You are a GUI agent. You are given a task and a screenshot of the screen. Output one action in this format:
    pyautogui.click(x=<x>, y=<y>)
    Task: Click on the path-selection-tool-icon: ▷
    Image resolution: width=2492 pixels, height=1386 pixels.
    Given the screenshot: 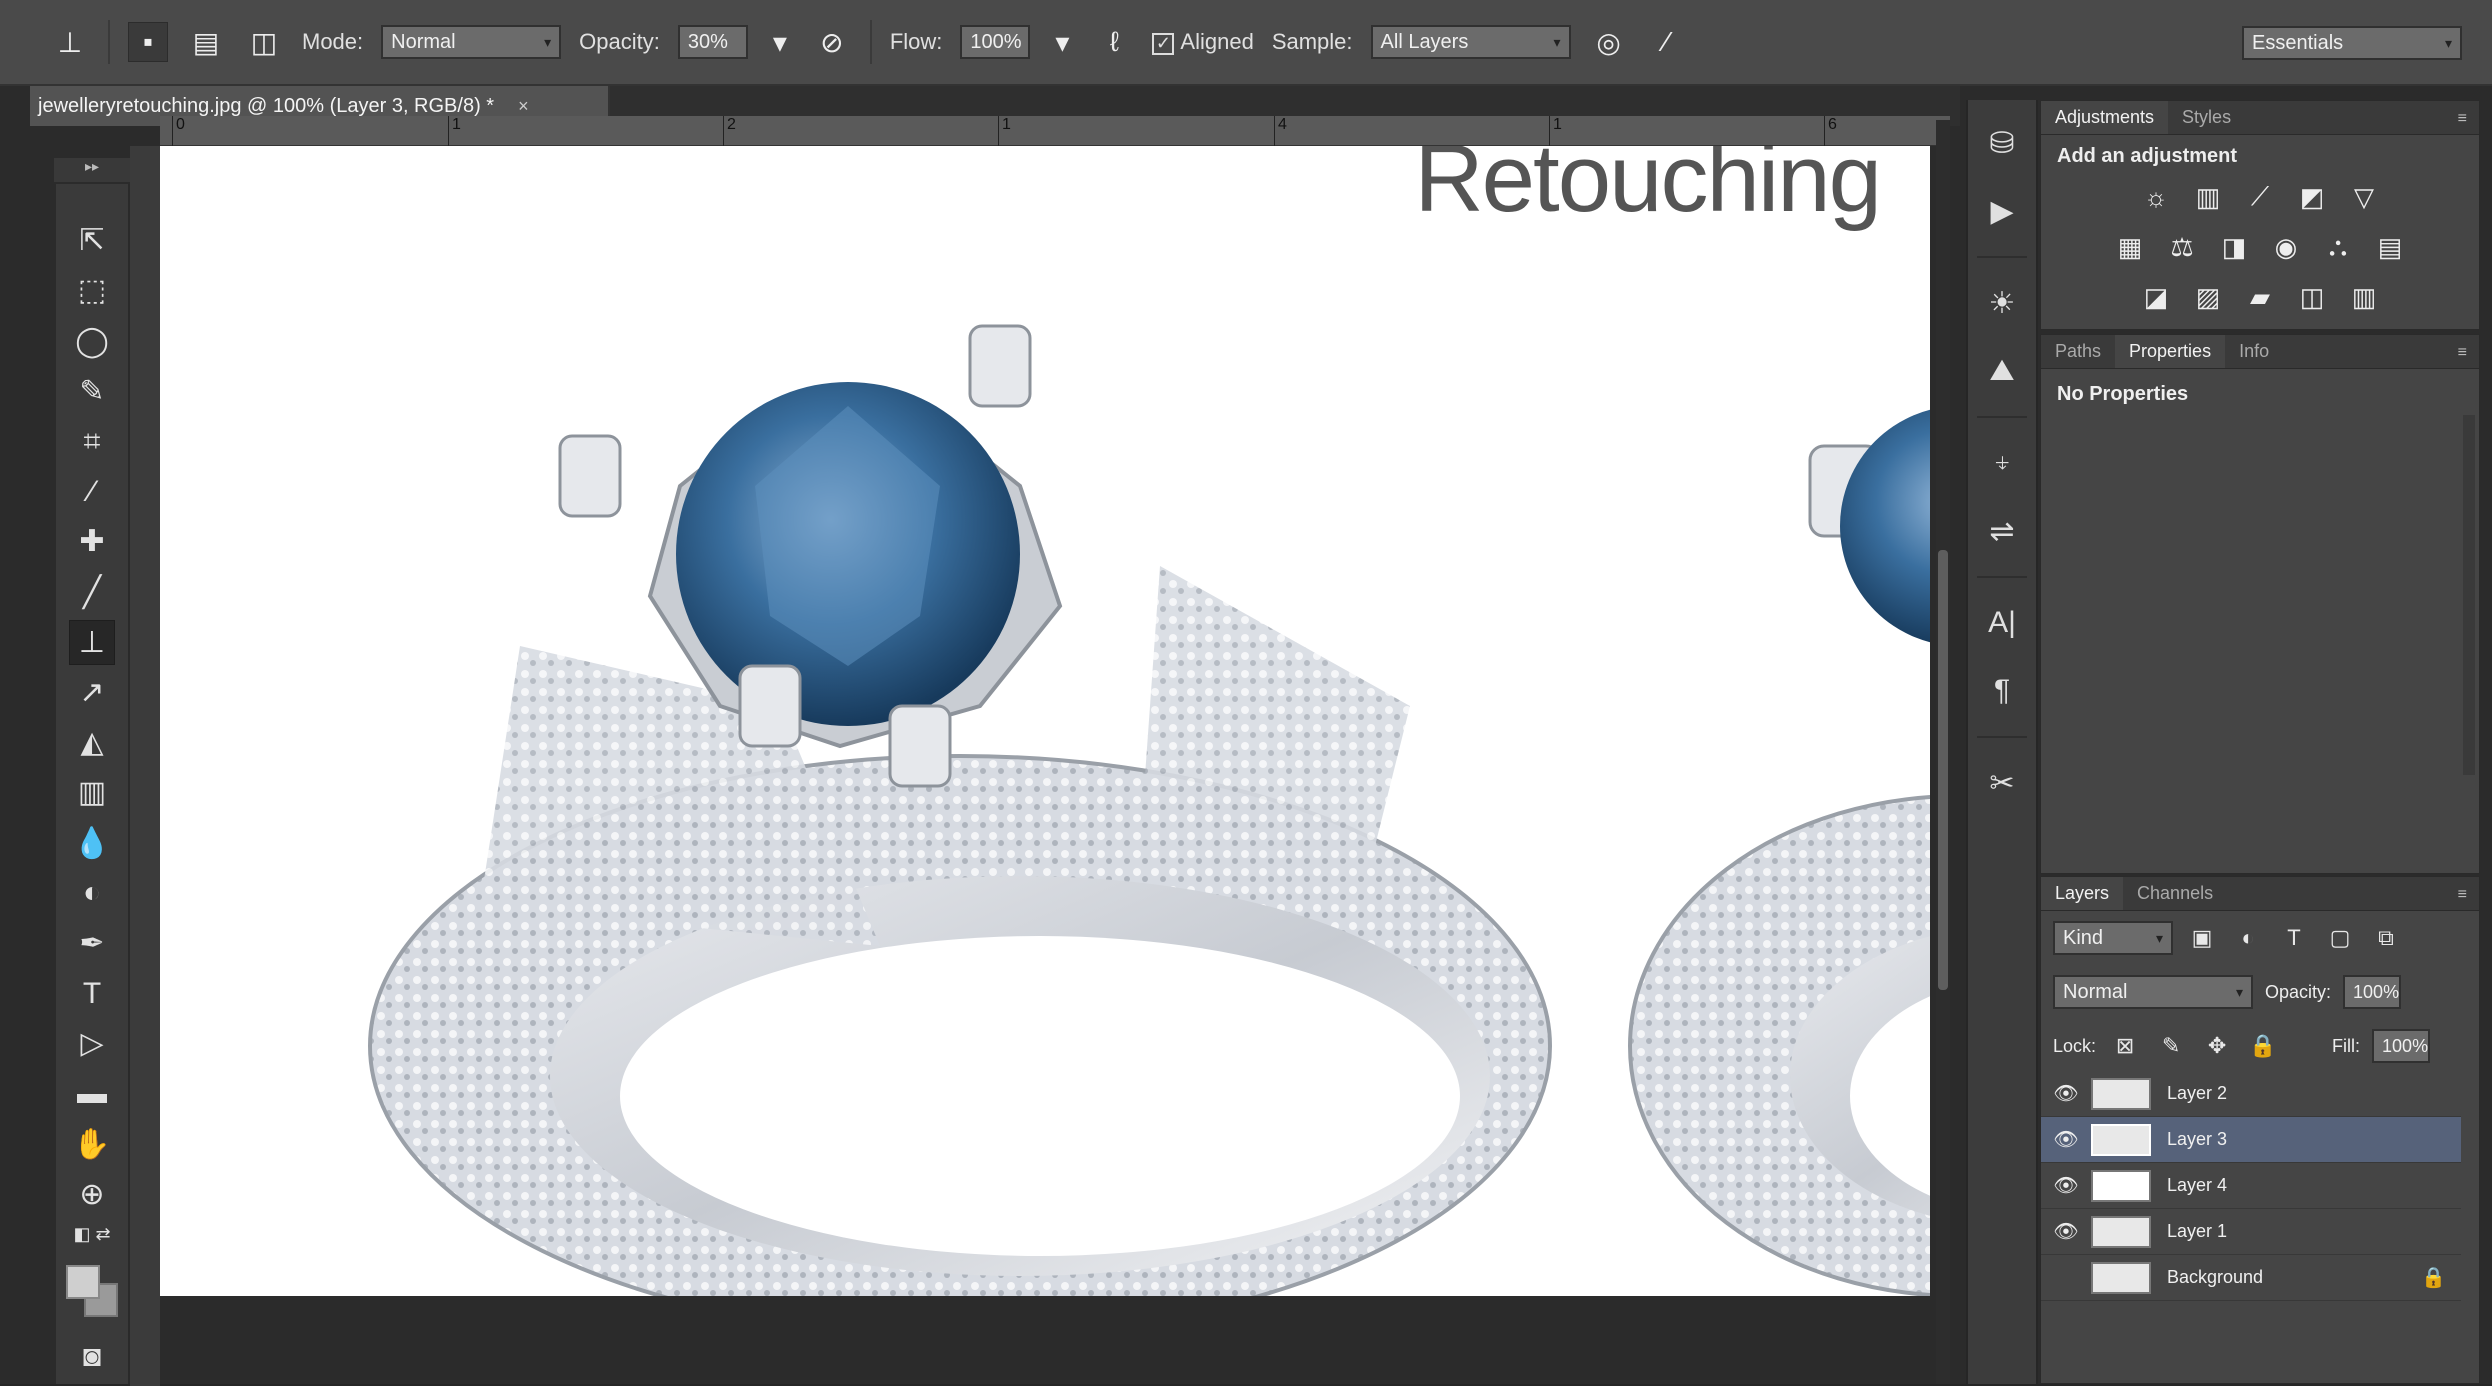 What is the action you would take?
    pyautogui.click(x=92, y=1043)
    